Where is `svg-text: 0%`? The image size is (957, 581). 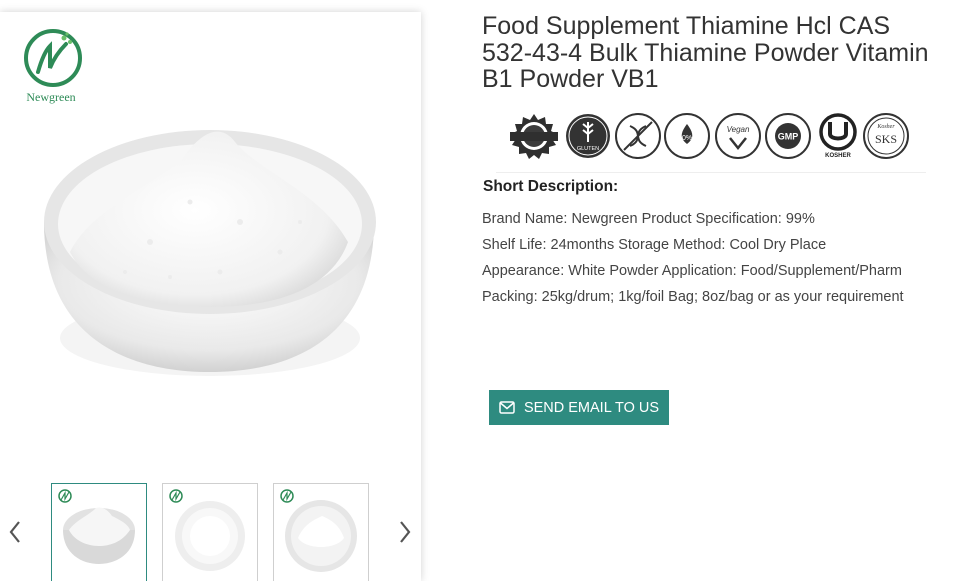 svg-text: 0% is located at coordinates (687, 138).